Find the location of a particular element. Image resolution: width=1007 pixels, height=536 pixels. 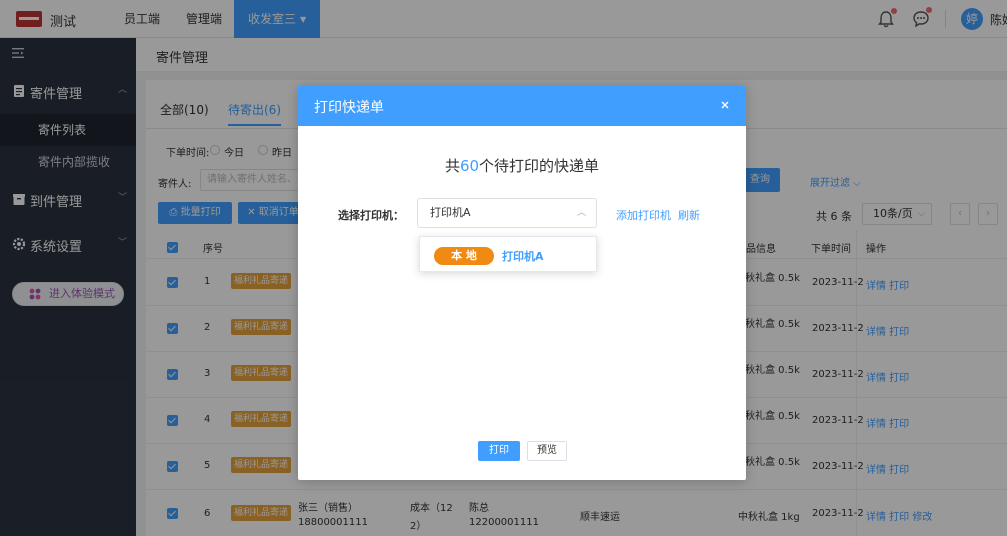

add-printer-link: 添加打印机 is located at coordinates (643, 215).